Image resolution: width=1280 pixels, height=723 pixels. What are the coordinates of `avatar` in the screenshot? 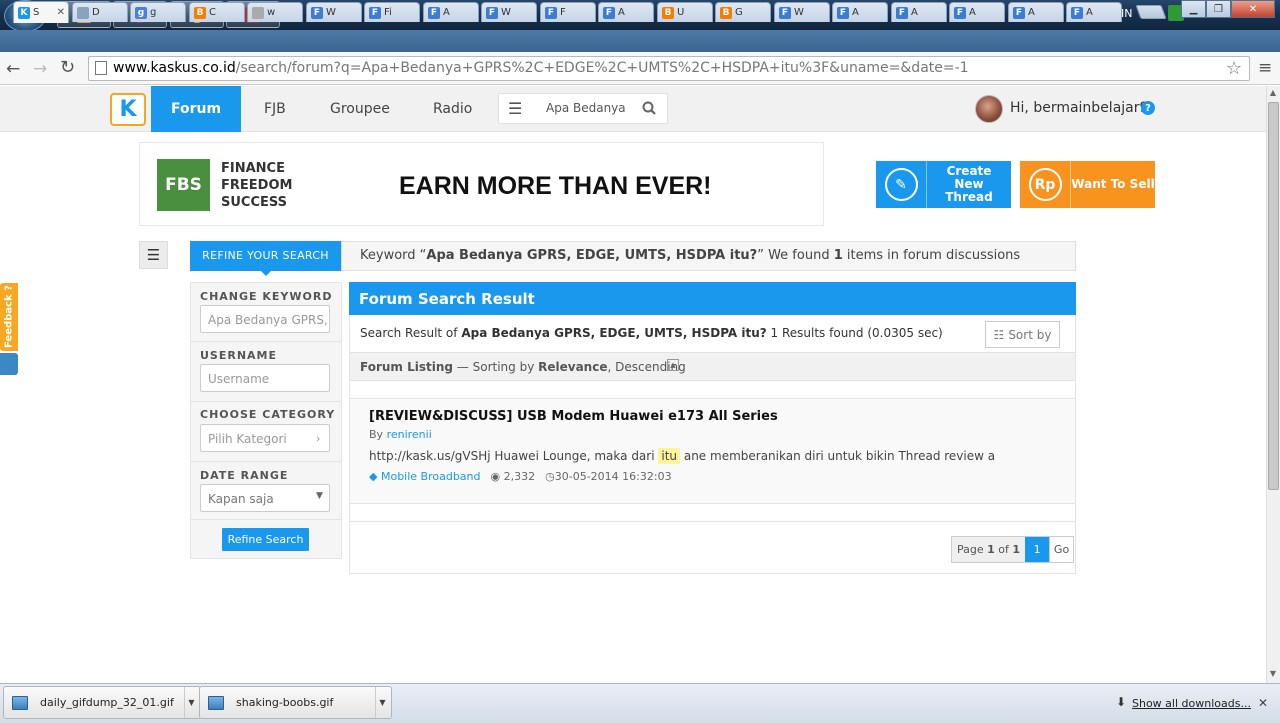 It's located at (989, 109).